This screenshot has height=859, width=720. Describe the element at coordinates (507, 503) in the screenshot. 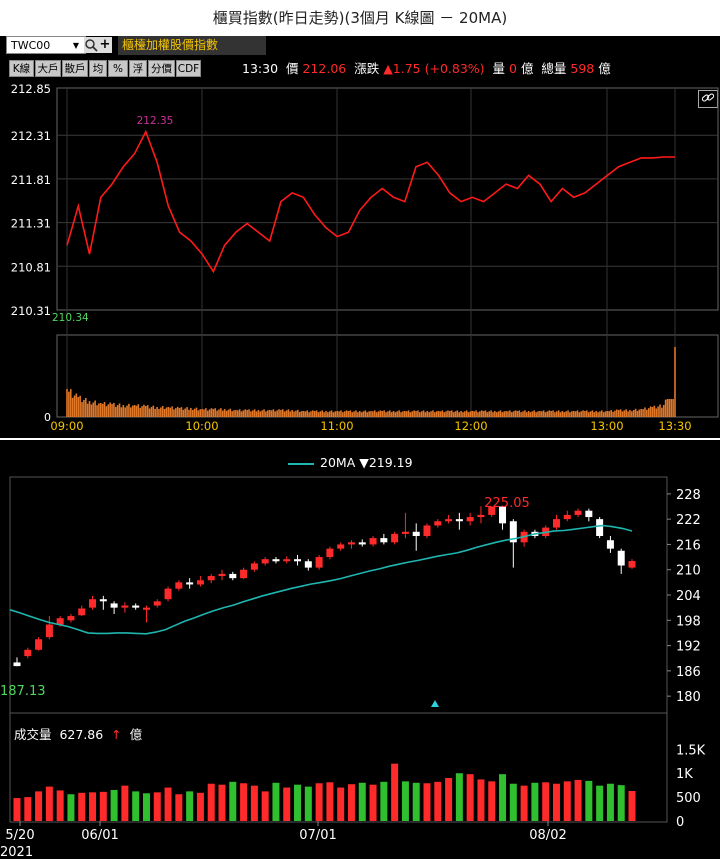

I see `high-annotation: 225.05` at that location.